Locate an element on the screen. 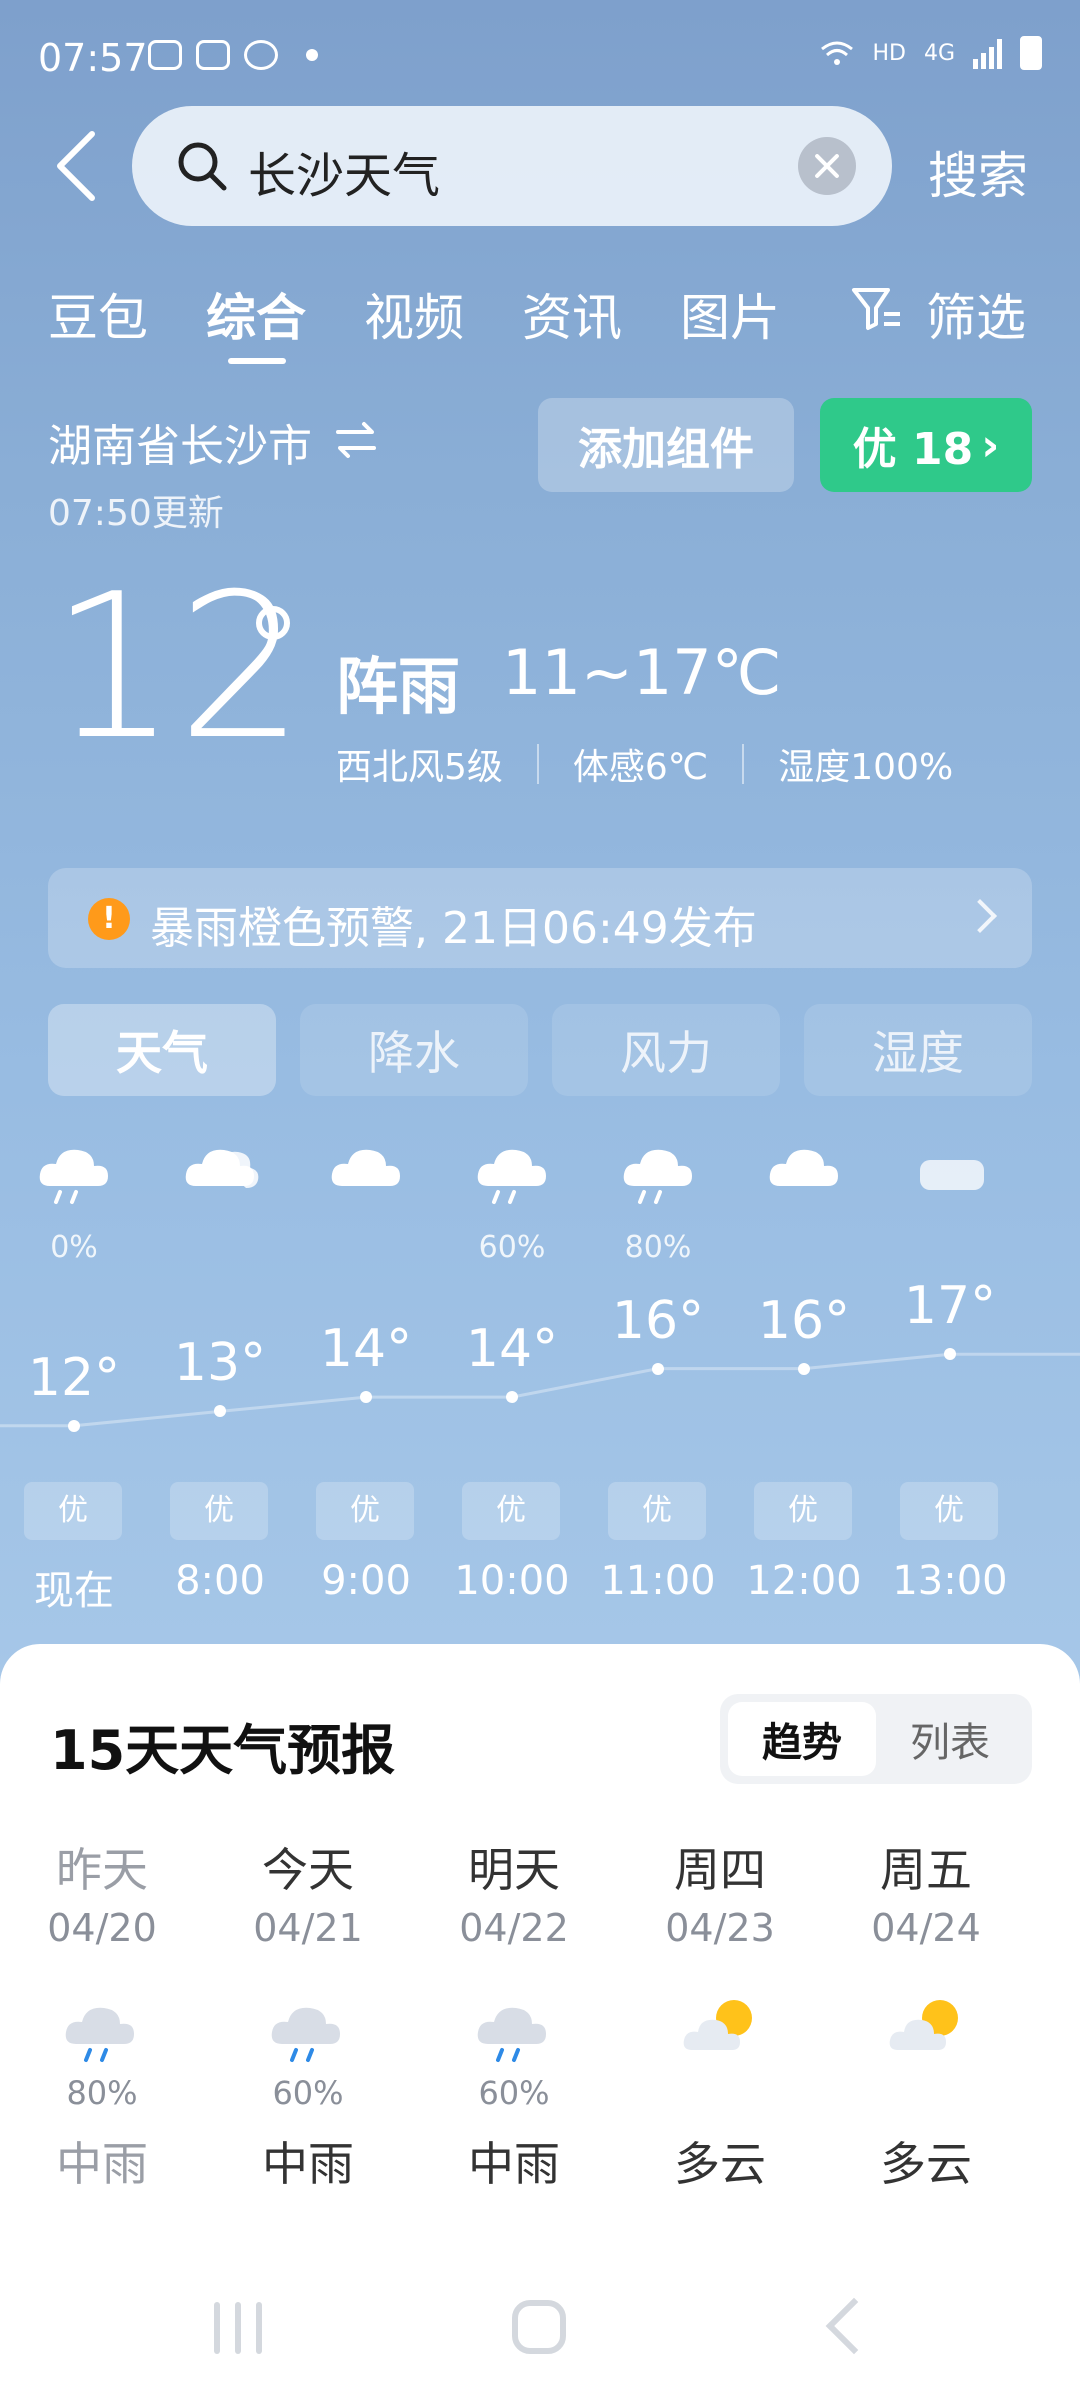 Image resolution: width=1080 pixels, height=2400 pixels. hourly-time: 8:00 is located at coordinates (220, 1581).